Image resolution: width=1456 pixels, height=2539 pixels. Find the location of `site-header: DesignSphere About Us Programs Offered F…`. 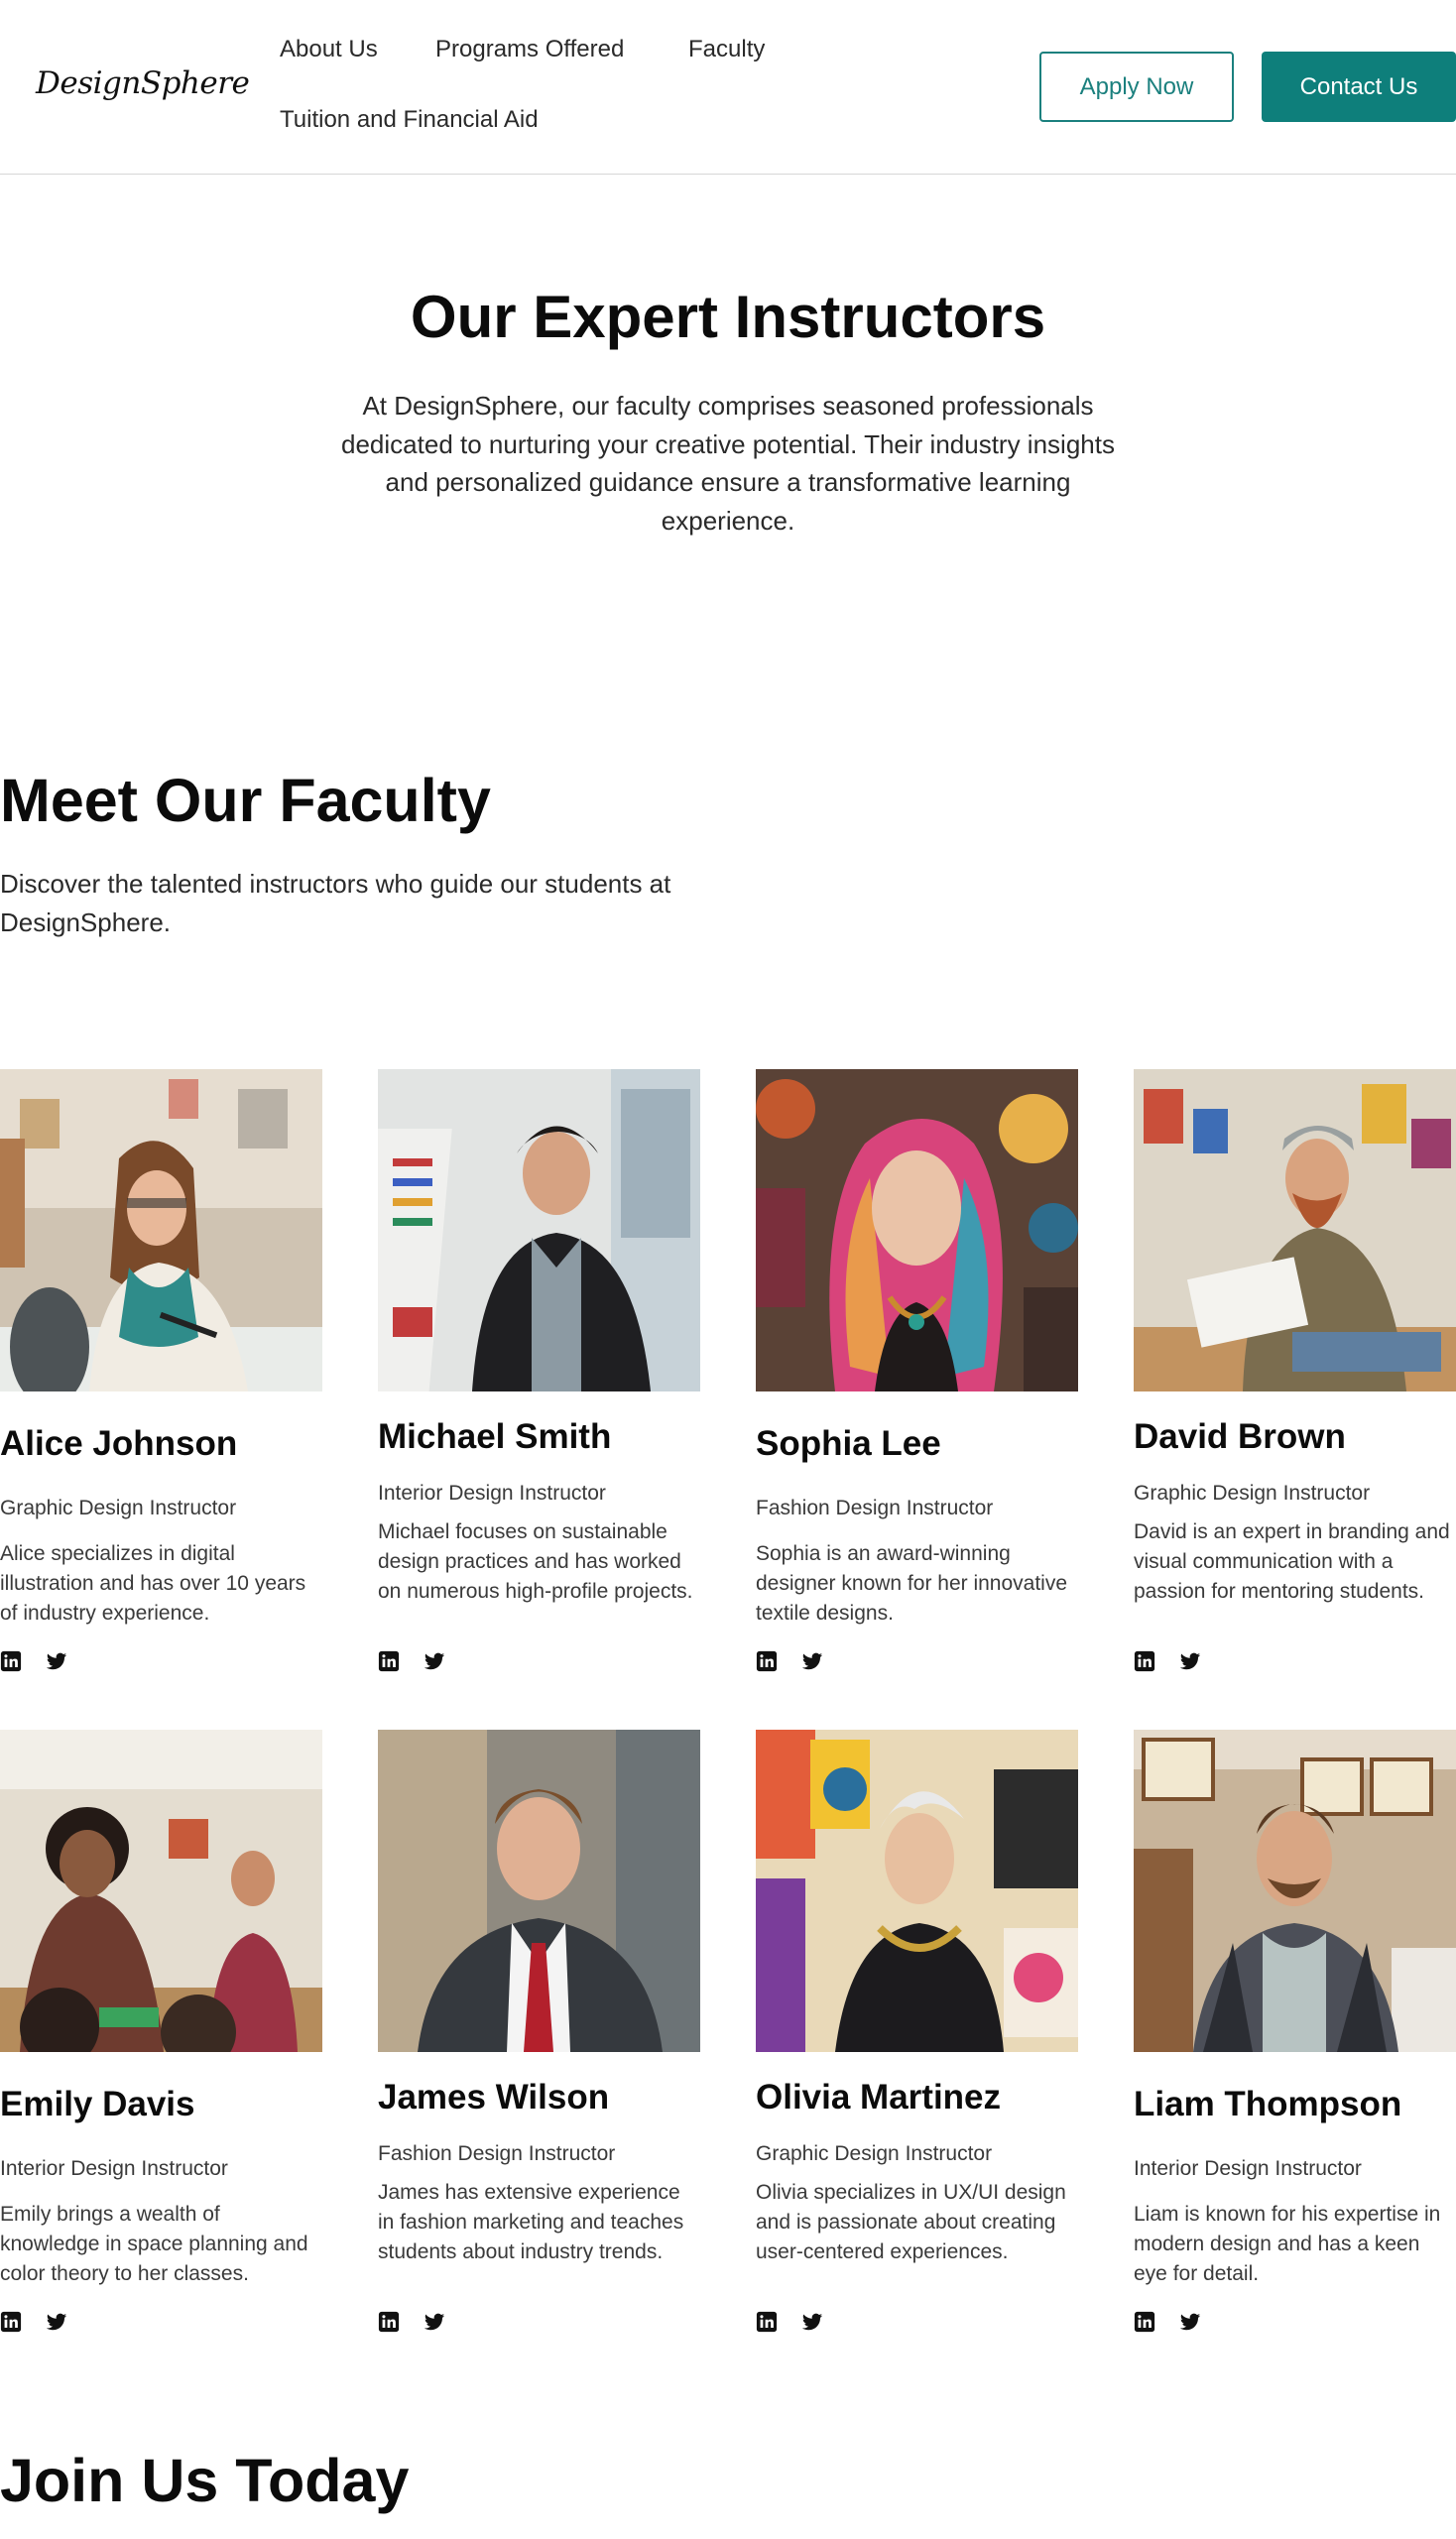

site-header: DesignSphere About Us Programs Offered F… is located at coordinates (728, 88).